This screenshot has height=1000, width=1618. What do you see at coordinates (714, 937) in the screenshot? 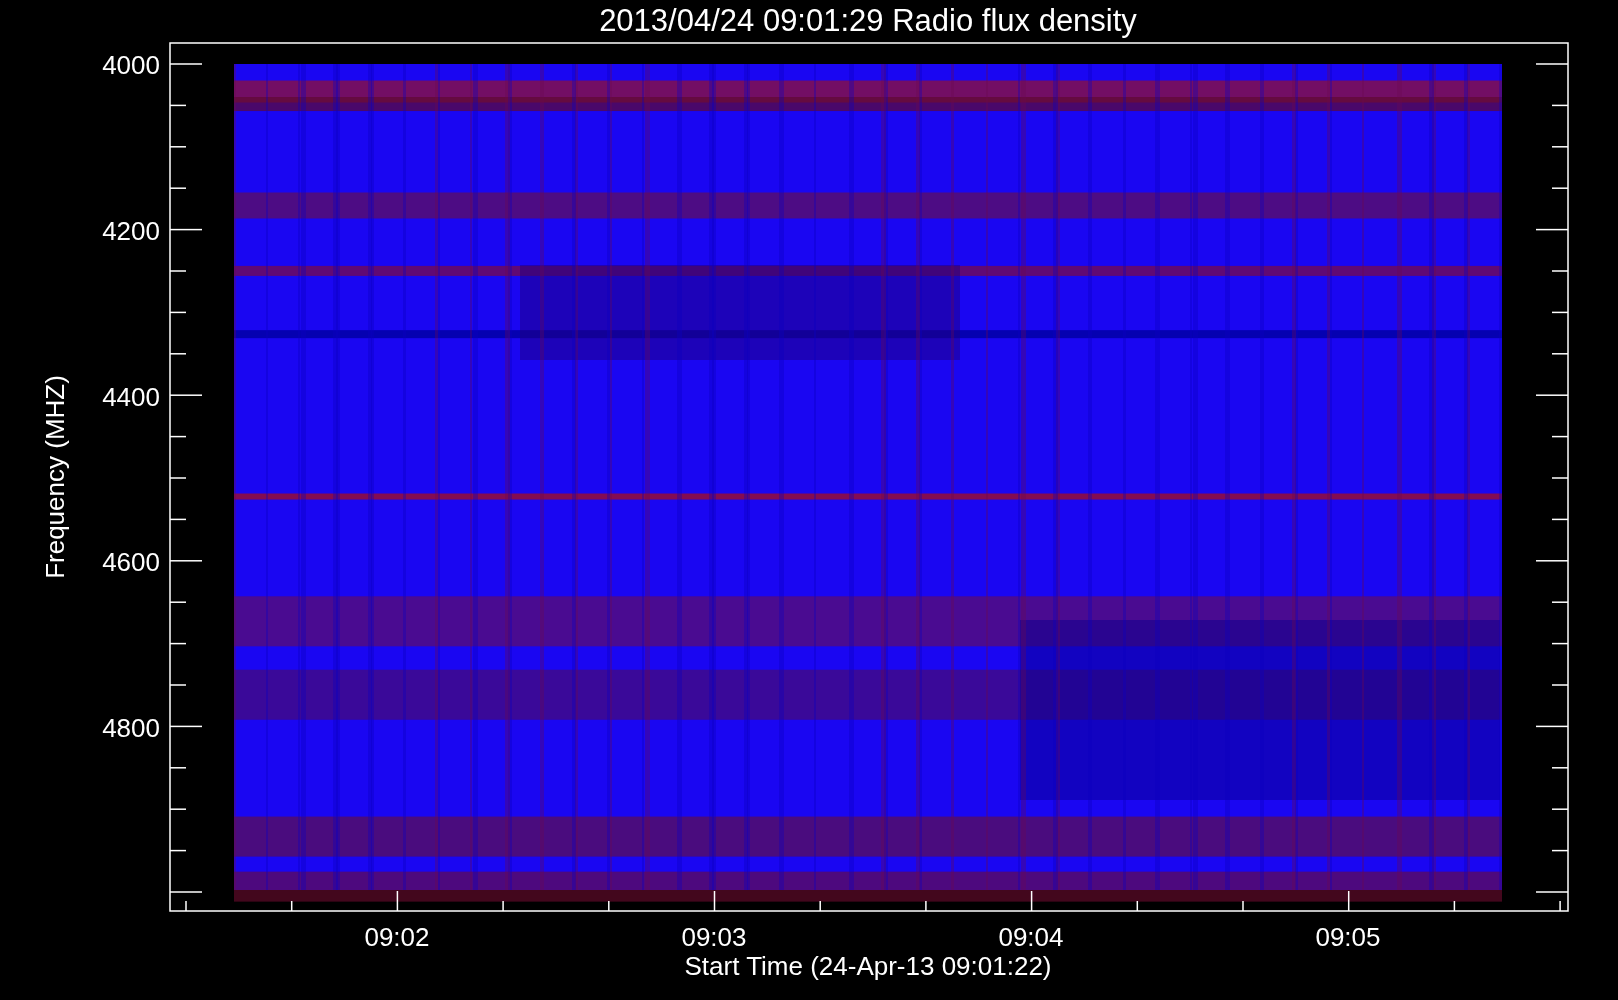
I see `x-tick-label: 09:03` at bounding box center [714, 937].